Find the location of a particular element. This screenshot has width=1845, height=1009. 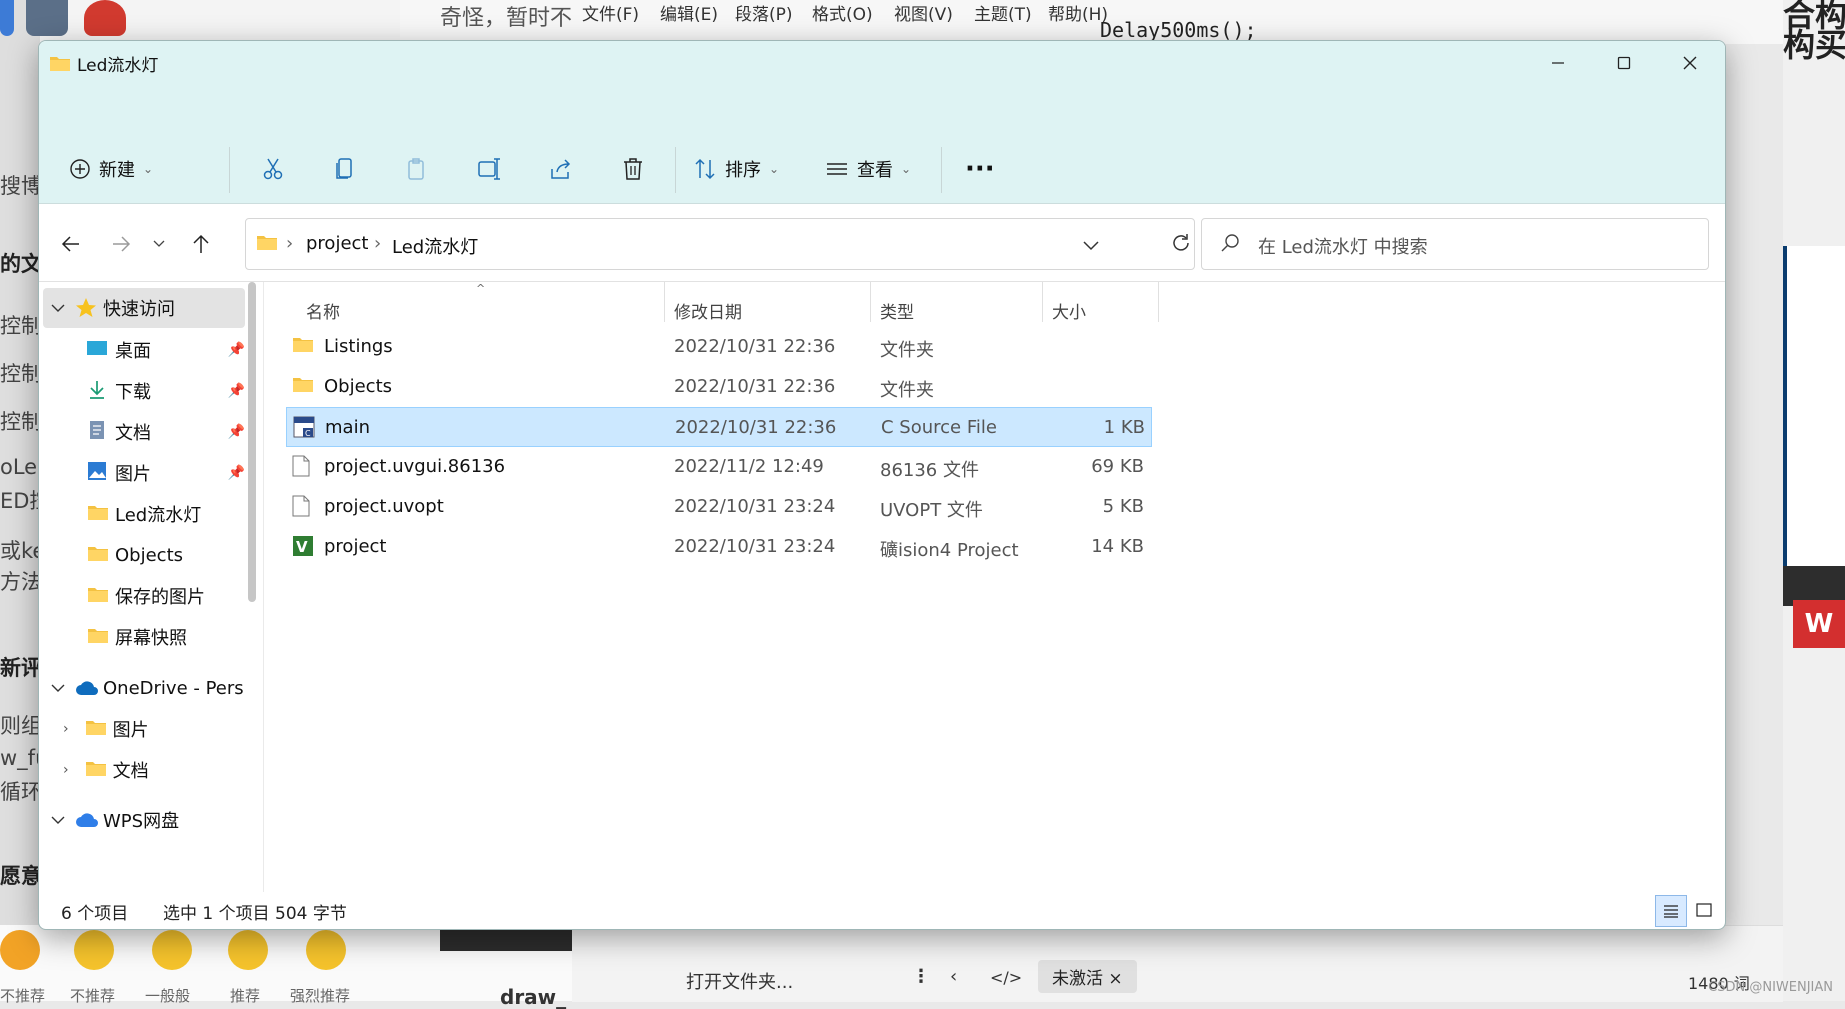

editor-menu-paragraph: 段落(P) is located at coordinates (764, 12).